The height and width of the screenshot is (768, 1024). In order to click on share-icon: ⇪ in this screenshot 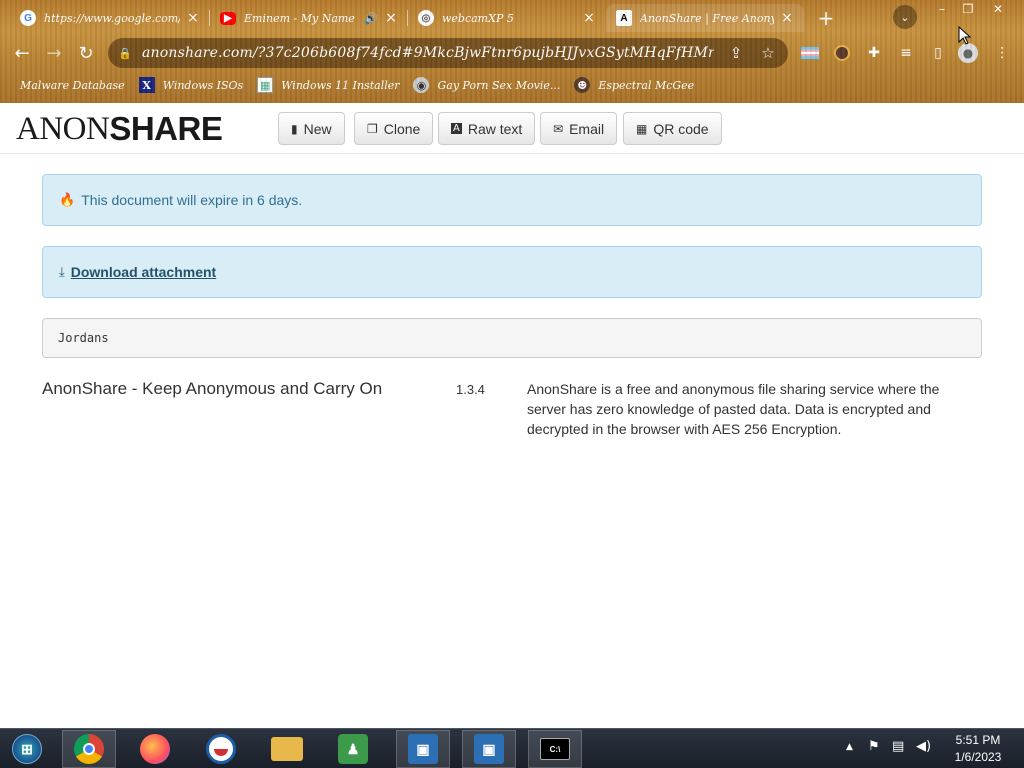, I will do `click(736, 53)`.